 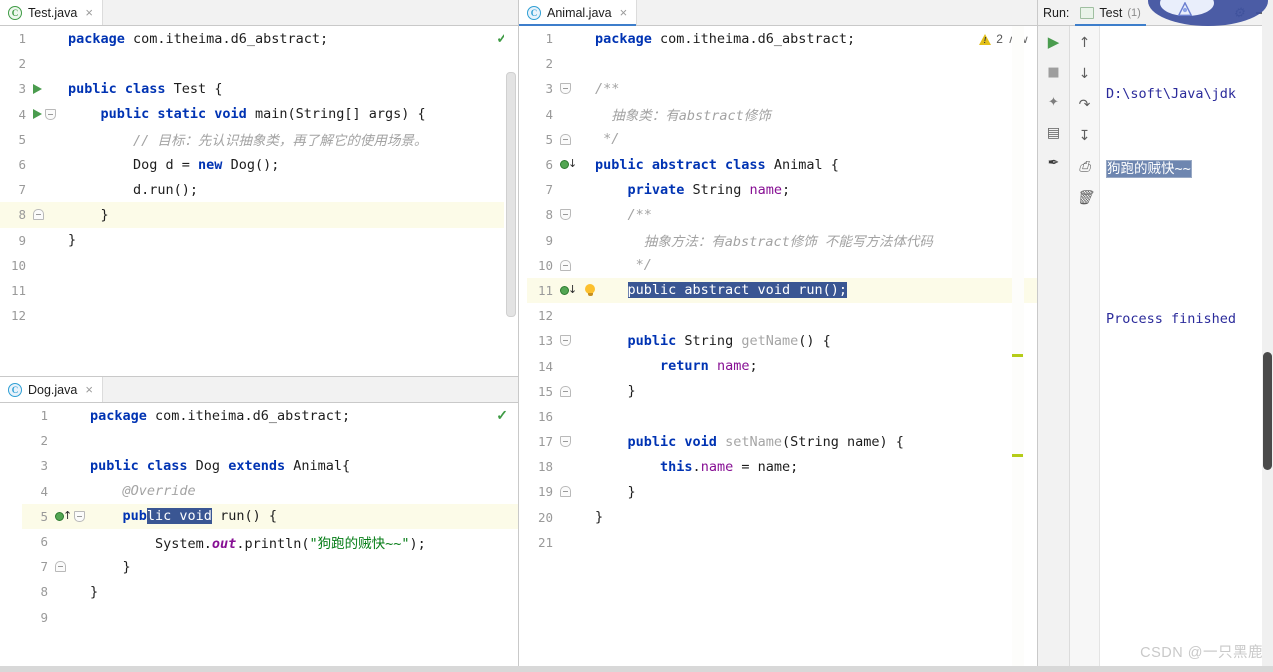 I want to click on tab-test-java: C Test.java ×, so click(x=51, y=12).